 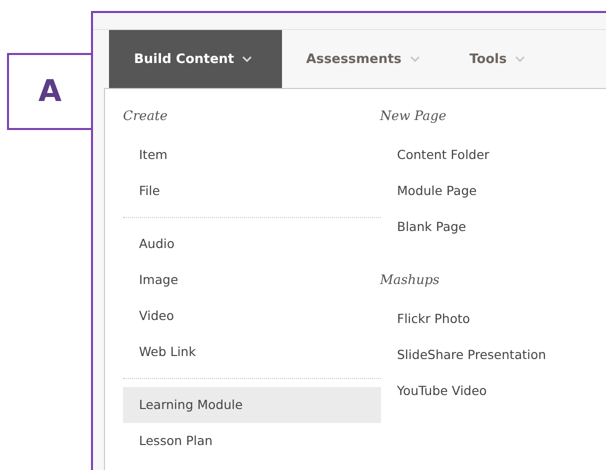 I want to click on menu-item: Lesson Plan, so click(x=252, y=441).